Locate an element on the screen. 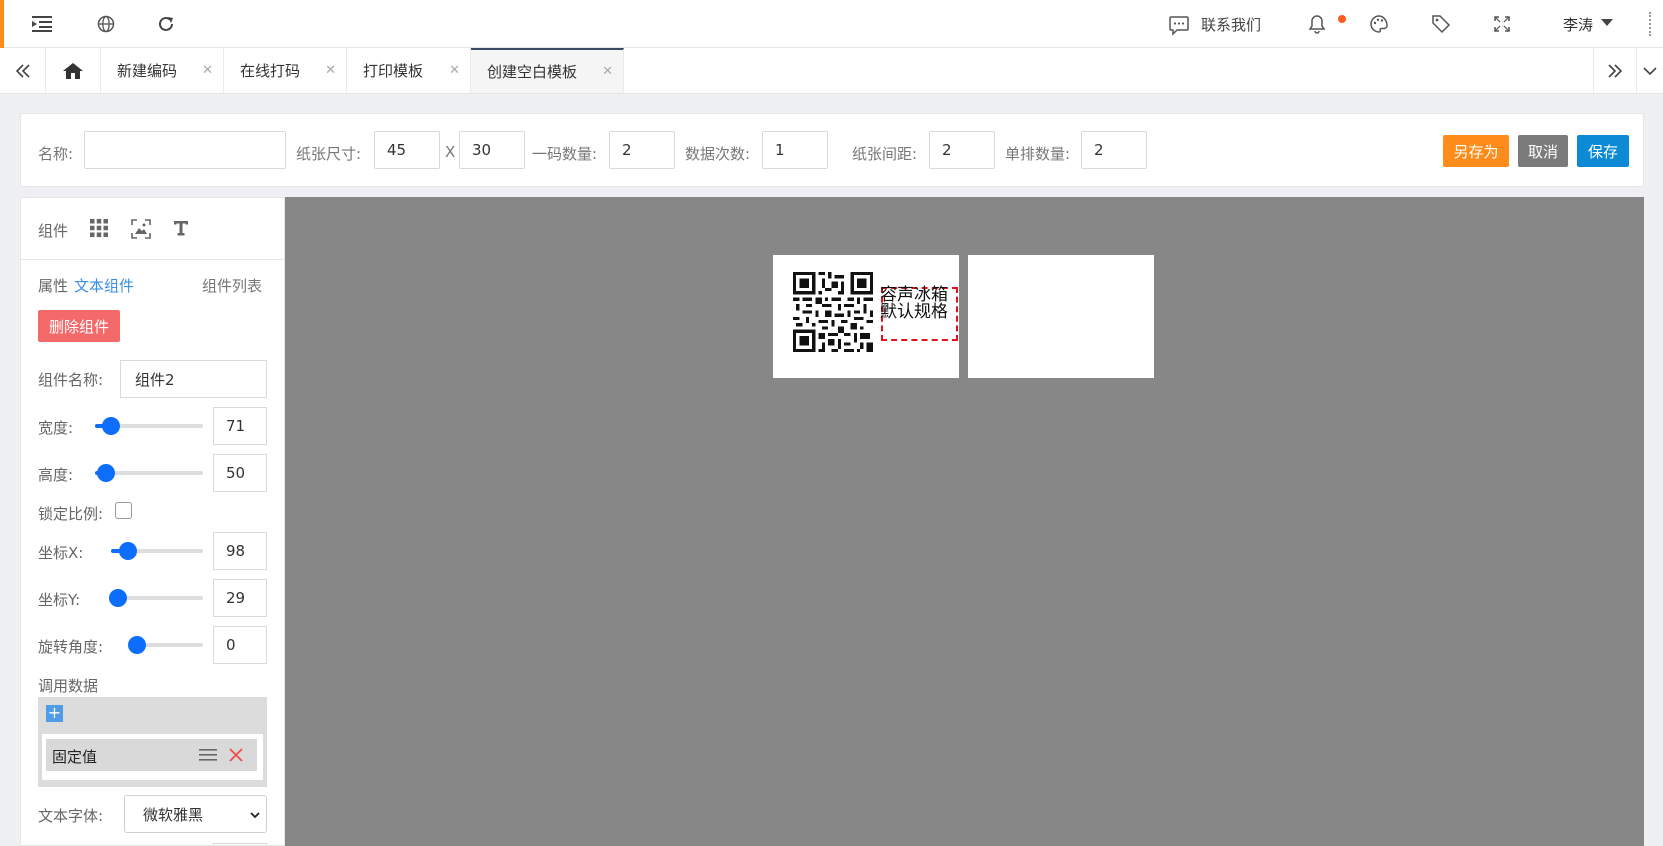  cancel-button: 取消 is located at coordinates (1543, 151).